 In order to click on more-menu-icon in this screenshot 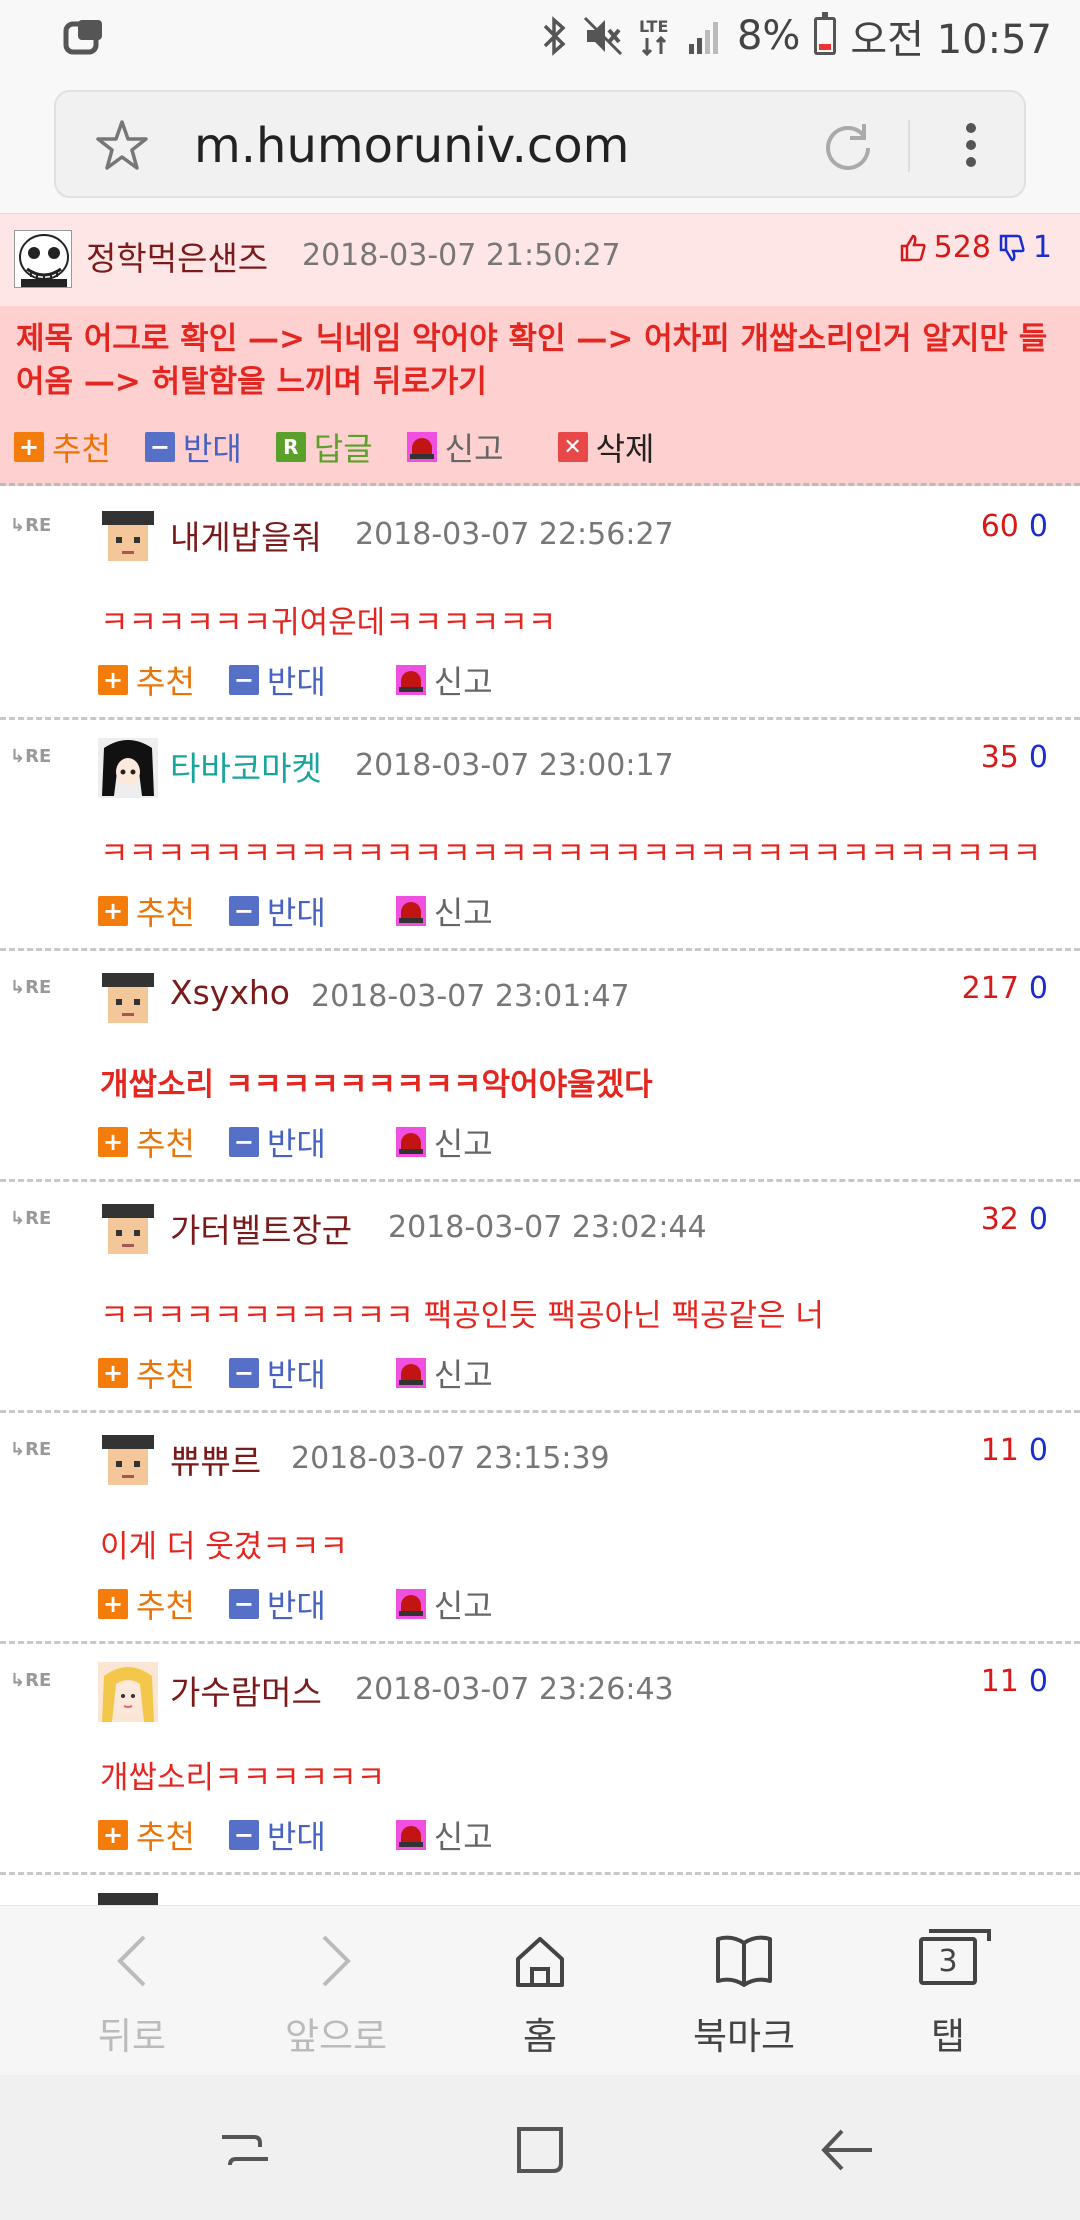, I will do `click(971, 146)`.